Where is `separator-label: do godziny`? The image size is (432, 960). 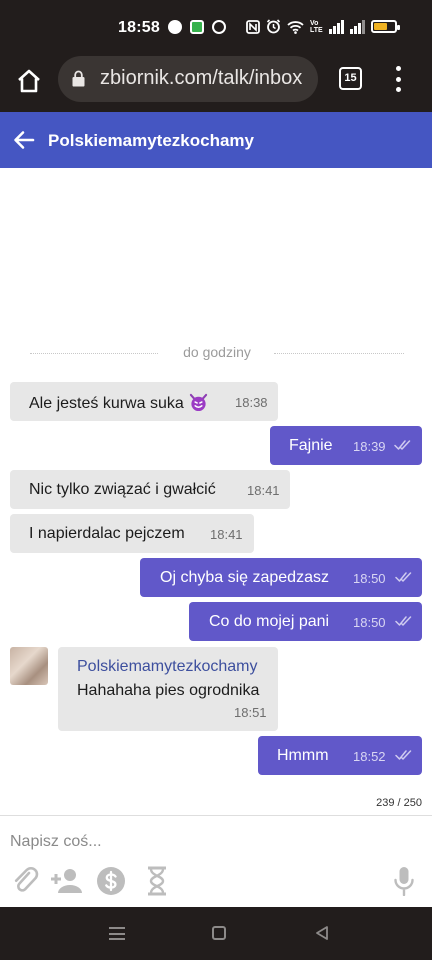
separator-label: do godziny is located at coordinates (217, 352).